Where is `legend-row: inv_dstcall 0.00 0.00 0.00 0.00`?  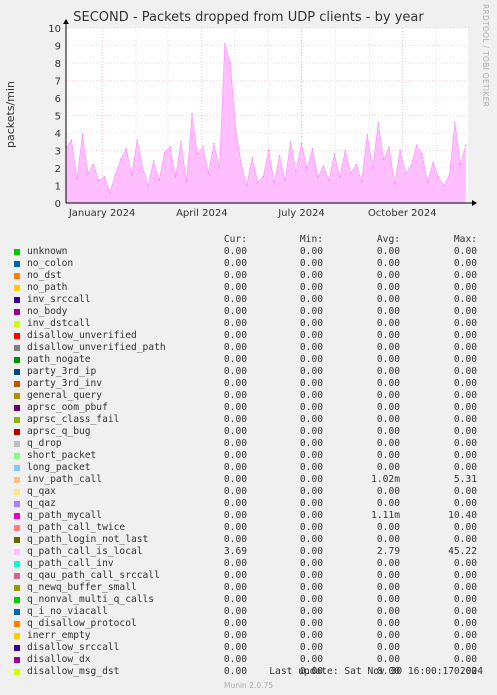
legend-row: inv_dstcall 0.00 0.00 0.00 0.00 is located at coordinates (248, 324).